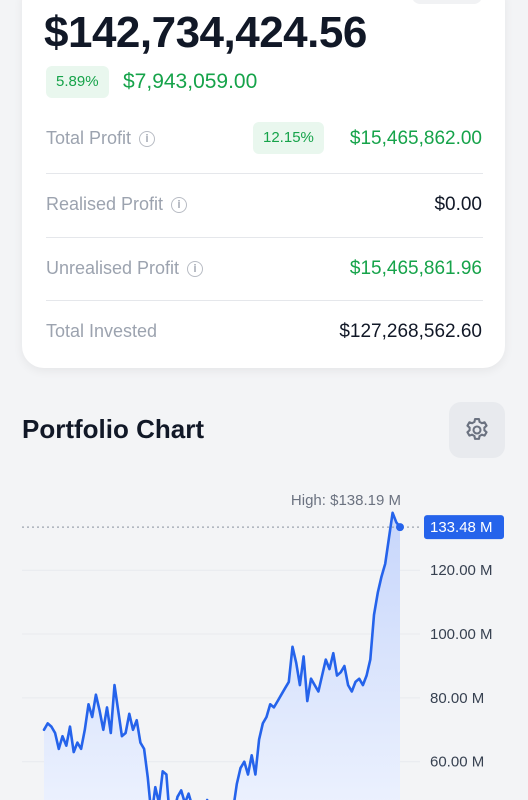 Image resolution: width=528 pixels, height=800 pixels. What do you see at coordinates (113, 268) in the screenshot?
I see `unrealised-profit-label-text: Unrealised Profit` at bounding box center [113, 268].